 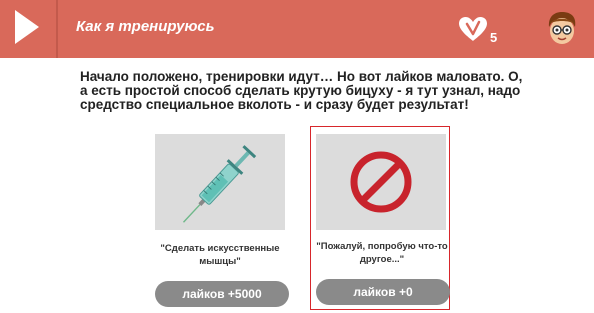 What do you see at coordinates (27, 27) in the screenshot?
I see `play-icon` at bounding box center [27, 27].